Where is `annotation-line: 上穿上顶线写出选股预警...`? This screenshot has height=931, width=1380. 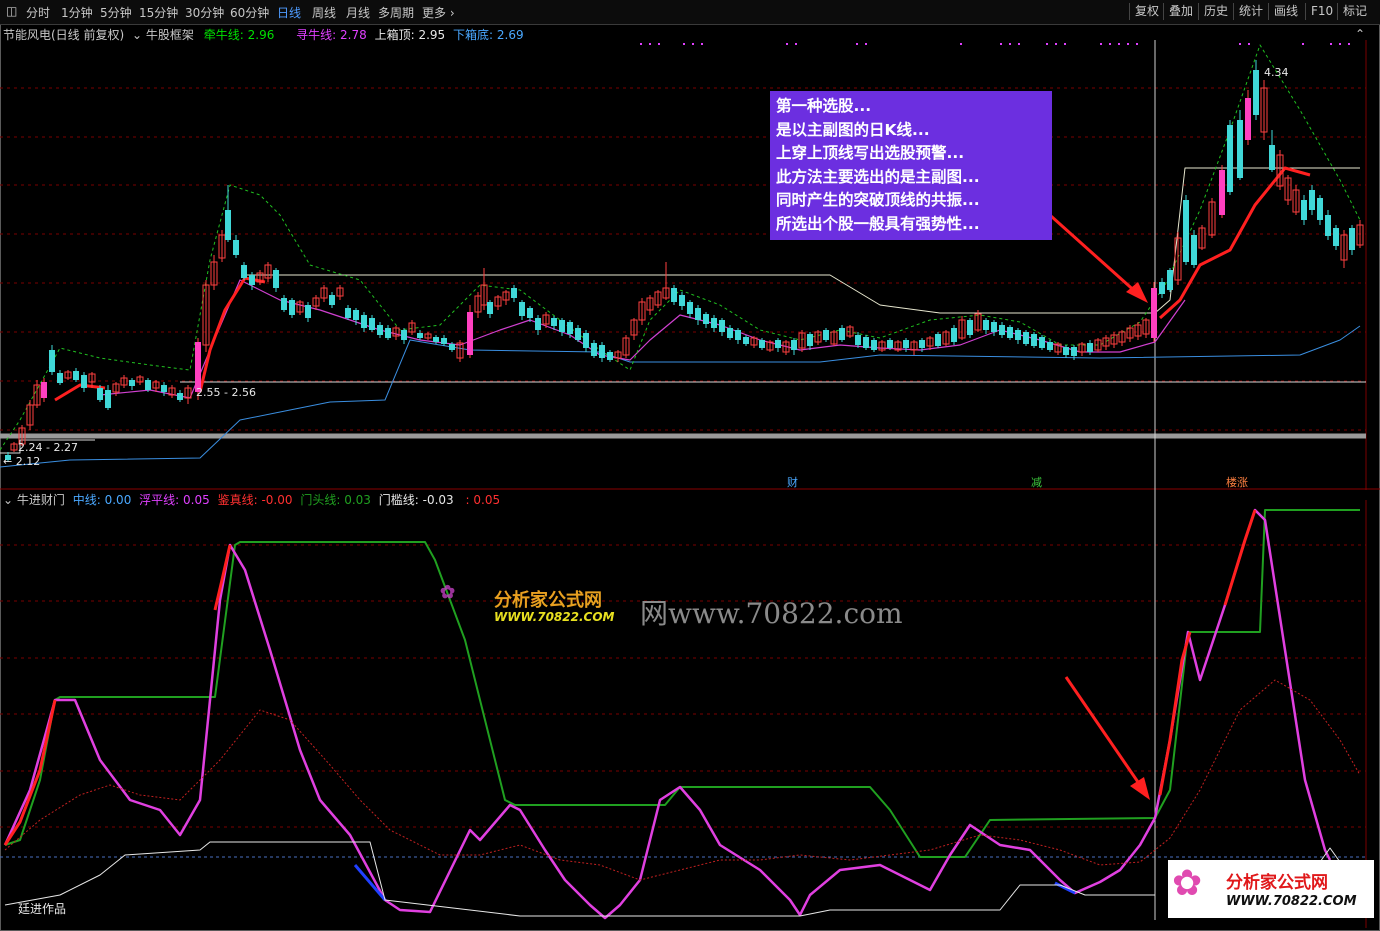
annotation-line: 上穿上顶线写出选股预警... is located at coordinates (870, 153).